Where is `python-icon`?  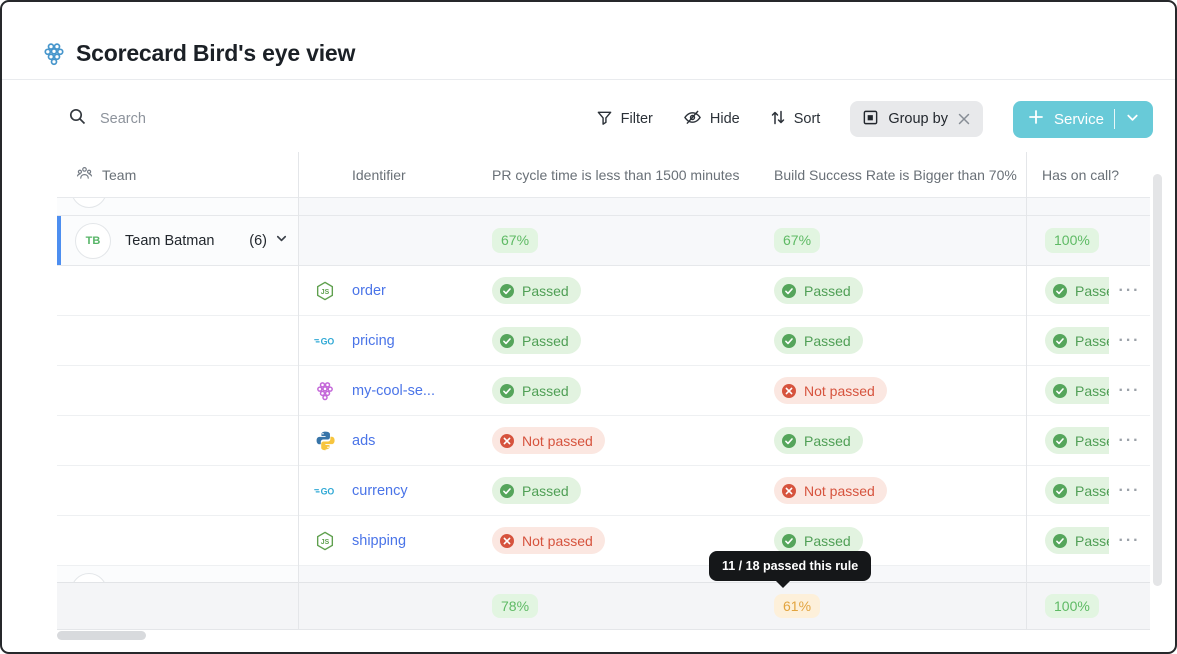
python-icon is located at coordinates (325, 441).